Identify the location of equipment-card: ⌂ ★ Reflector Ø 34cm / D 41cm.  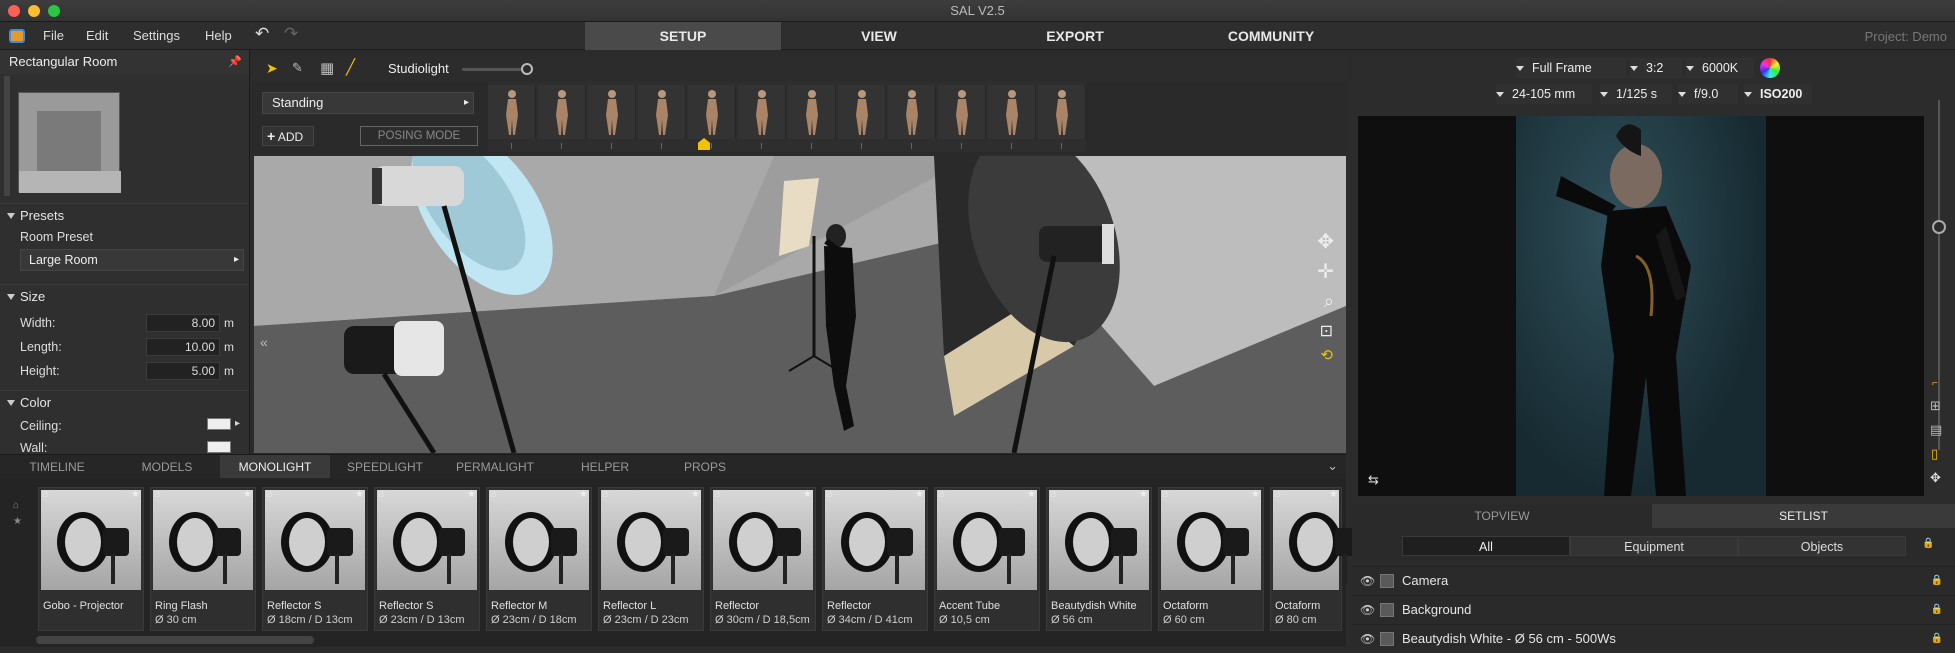
(875, 559).